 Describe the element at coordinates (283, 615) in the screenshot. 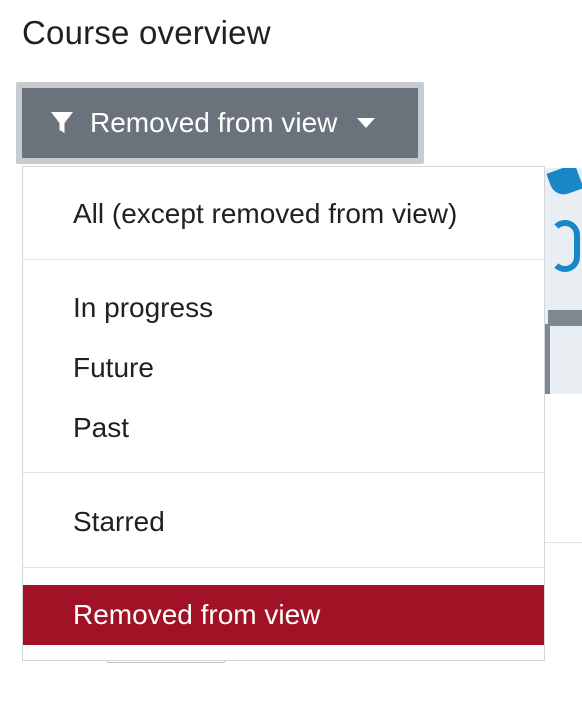

I see `menu-item-removed-from-view: Removed from view` at that location.